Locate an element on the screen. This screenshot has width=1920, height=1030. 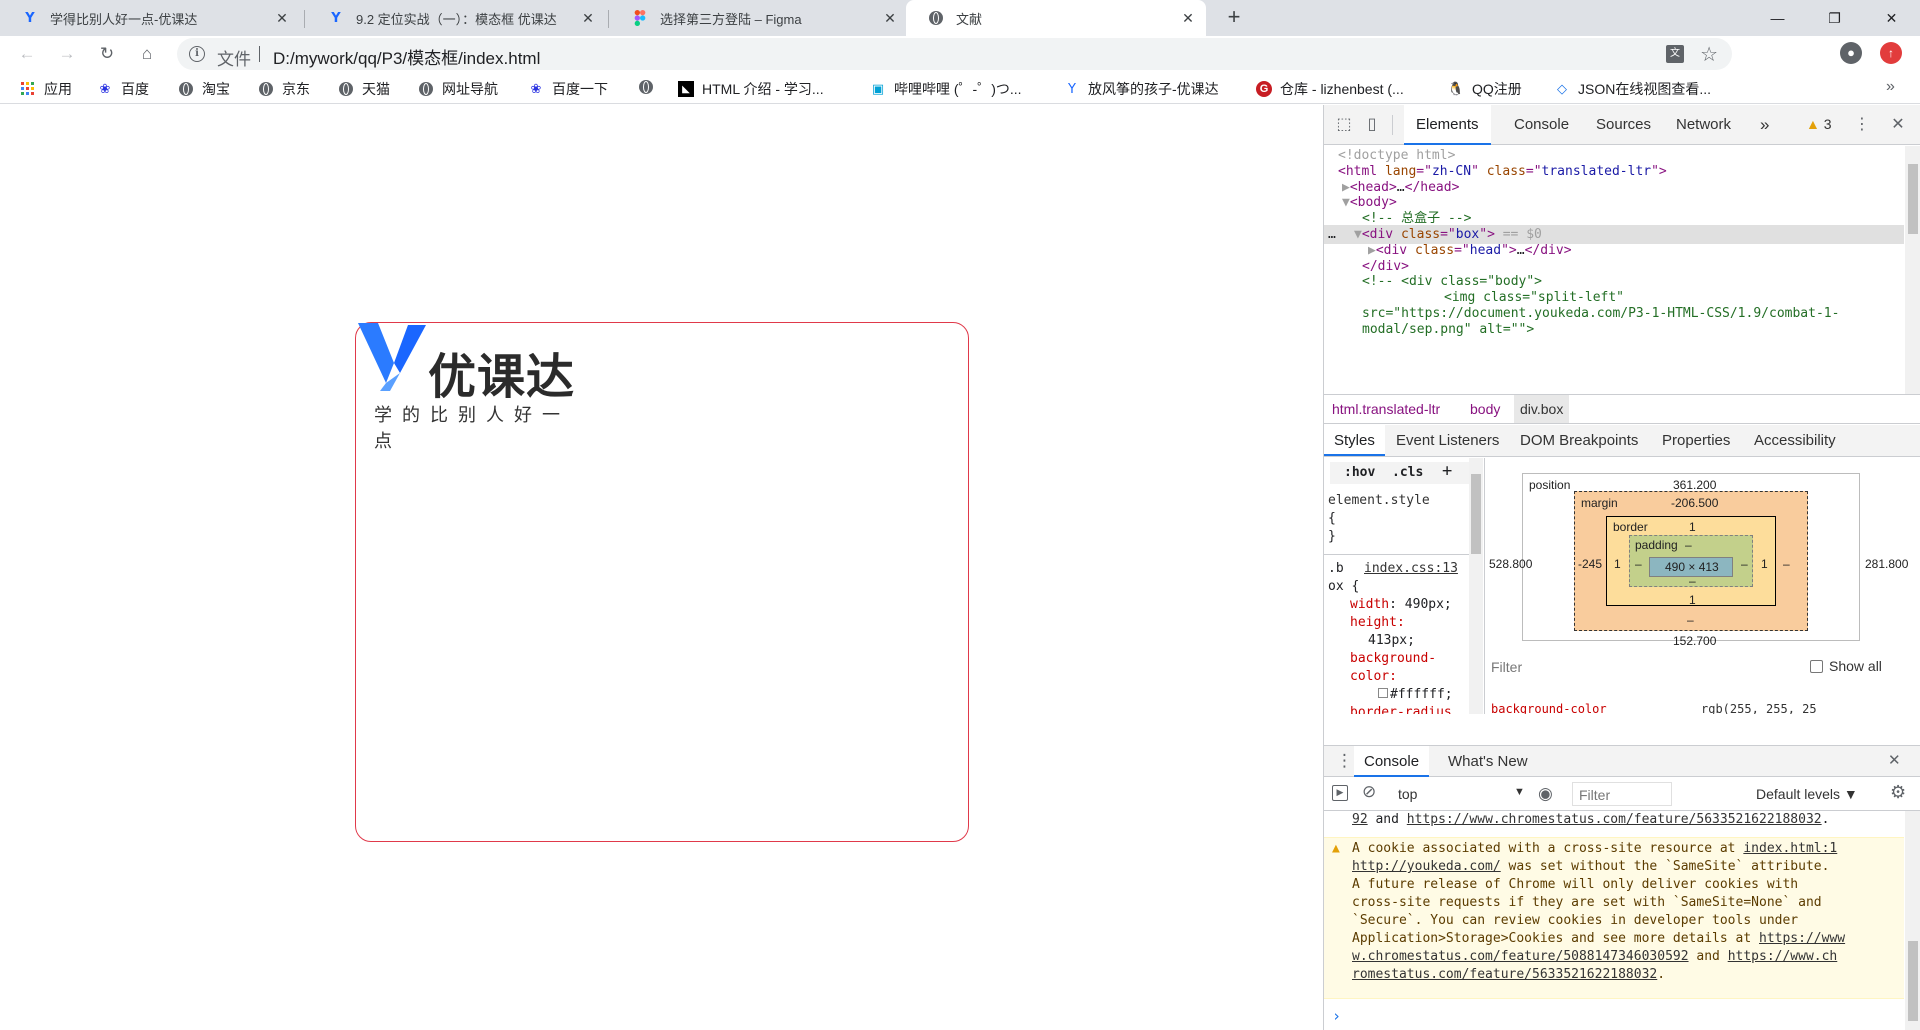
breadcrumb-html: html.translated-ltr is located at coordinates (1386, 409).